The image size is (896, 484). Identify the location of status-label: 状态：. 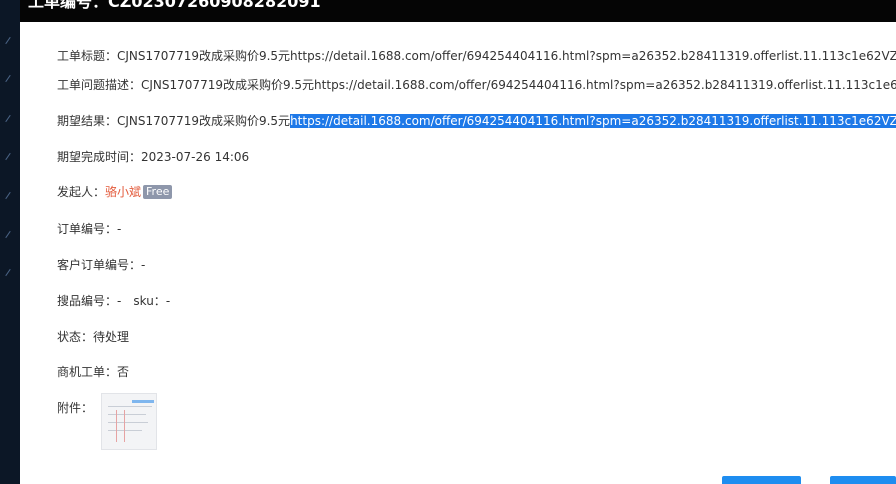
(75, 337).